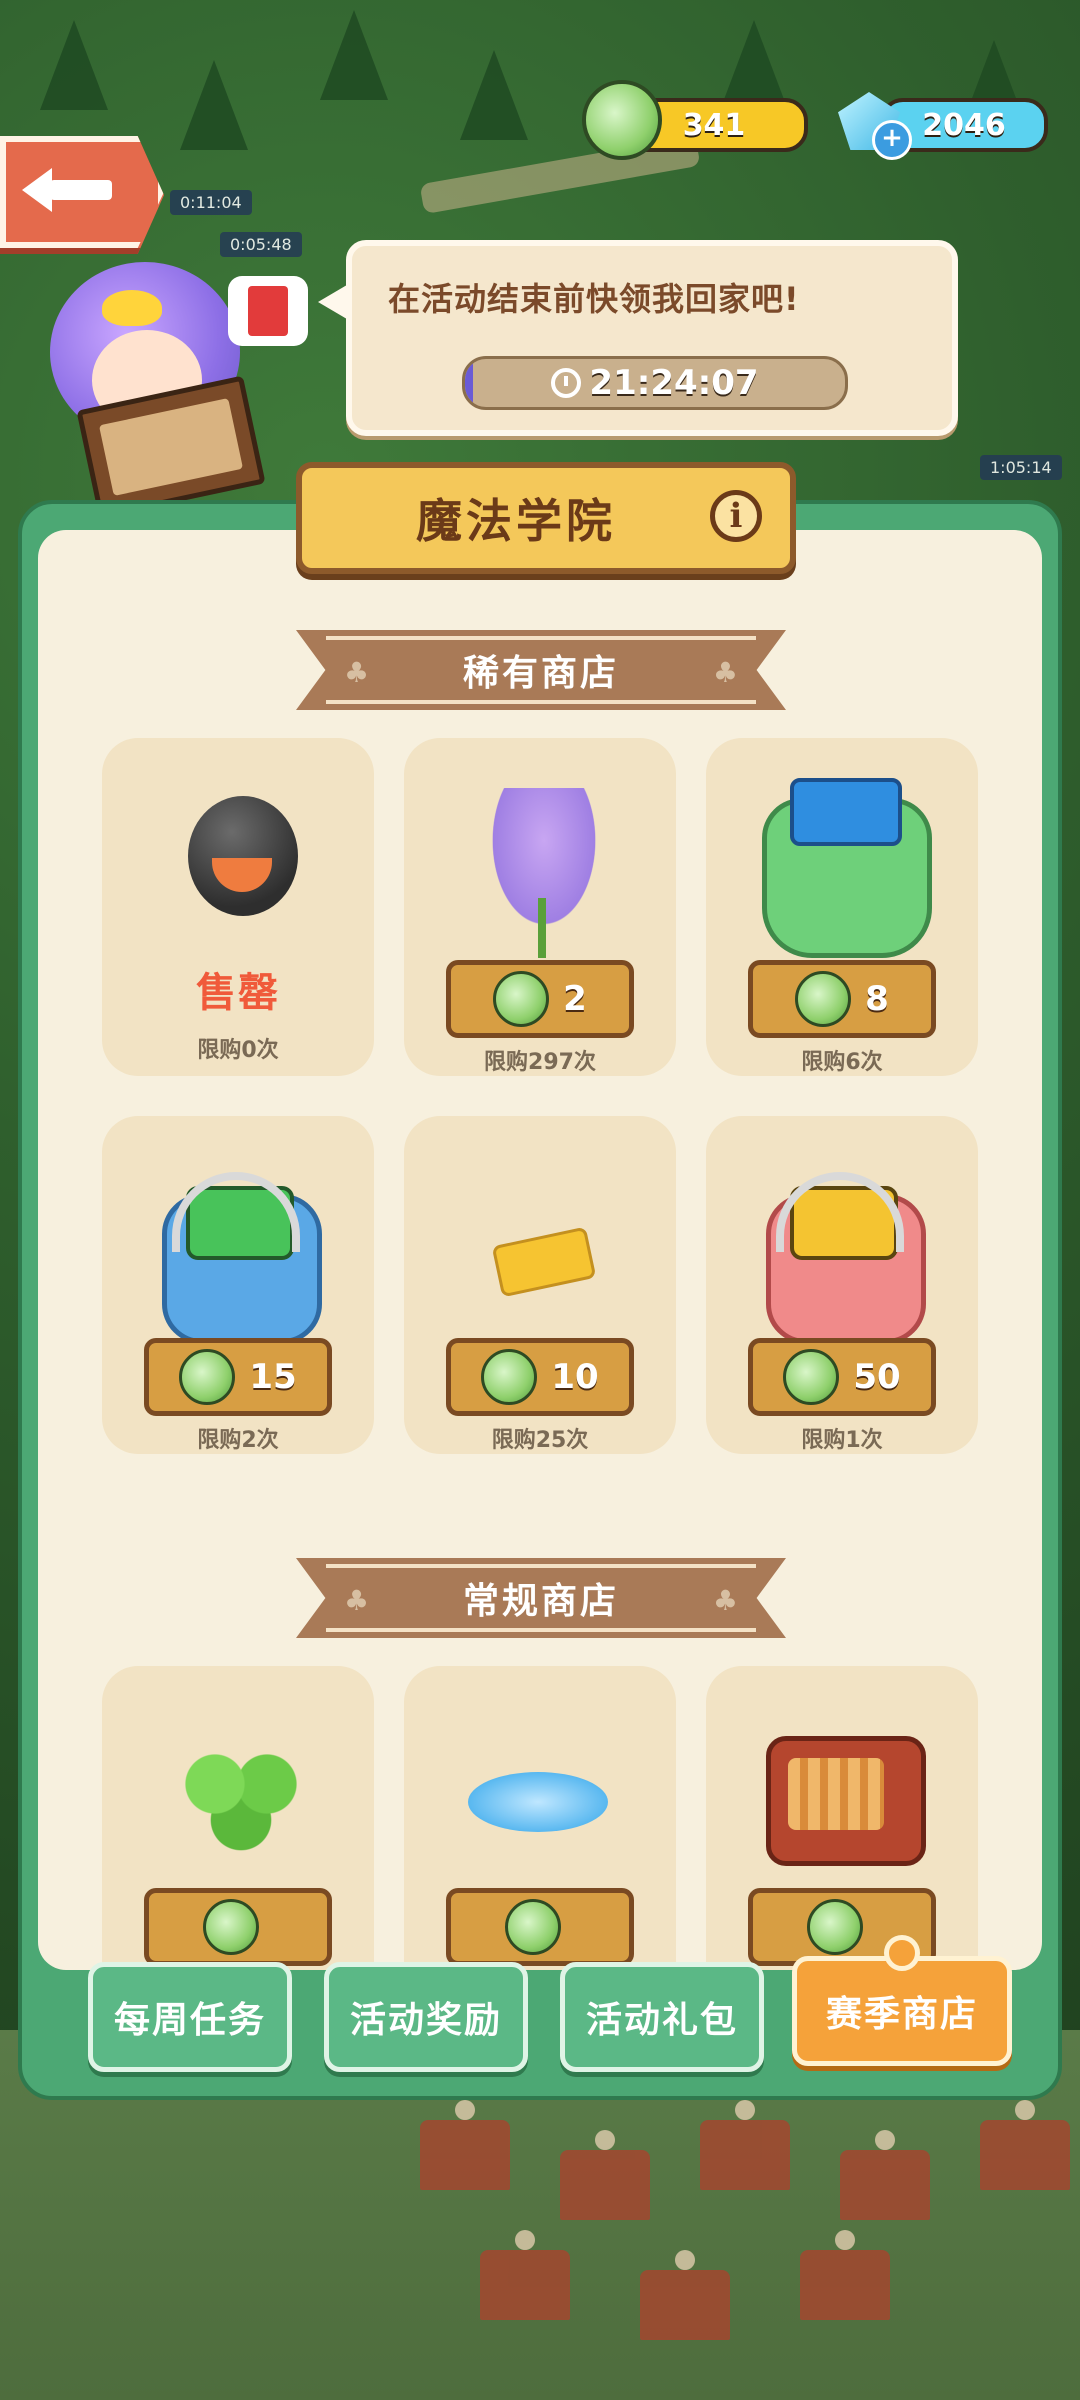  I want to click on shop-item-water, so click(540, 1818).